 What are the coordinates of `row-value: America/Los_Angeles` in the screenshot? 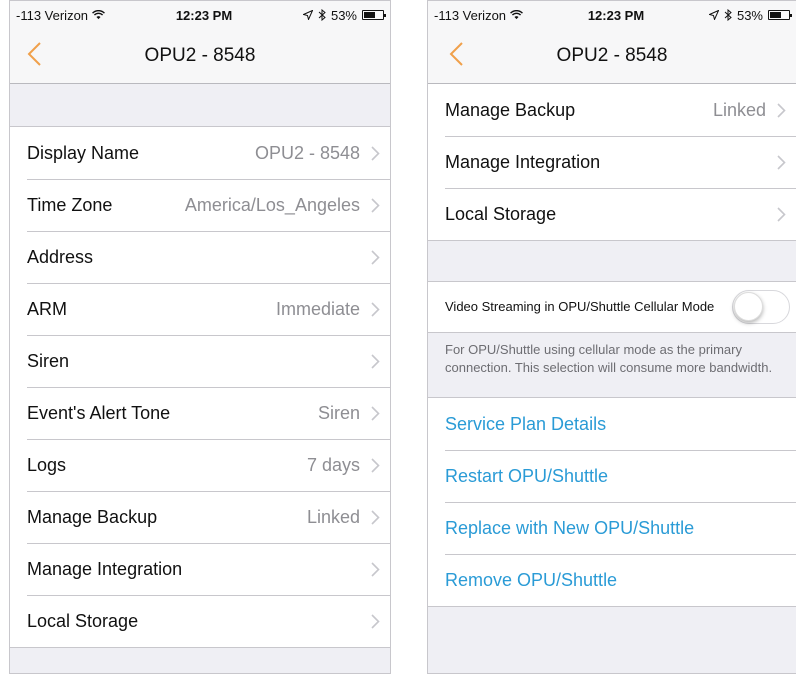 It's located at (272, 204).